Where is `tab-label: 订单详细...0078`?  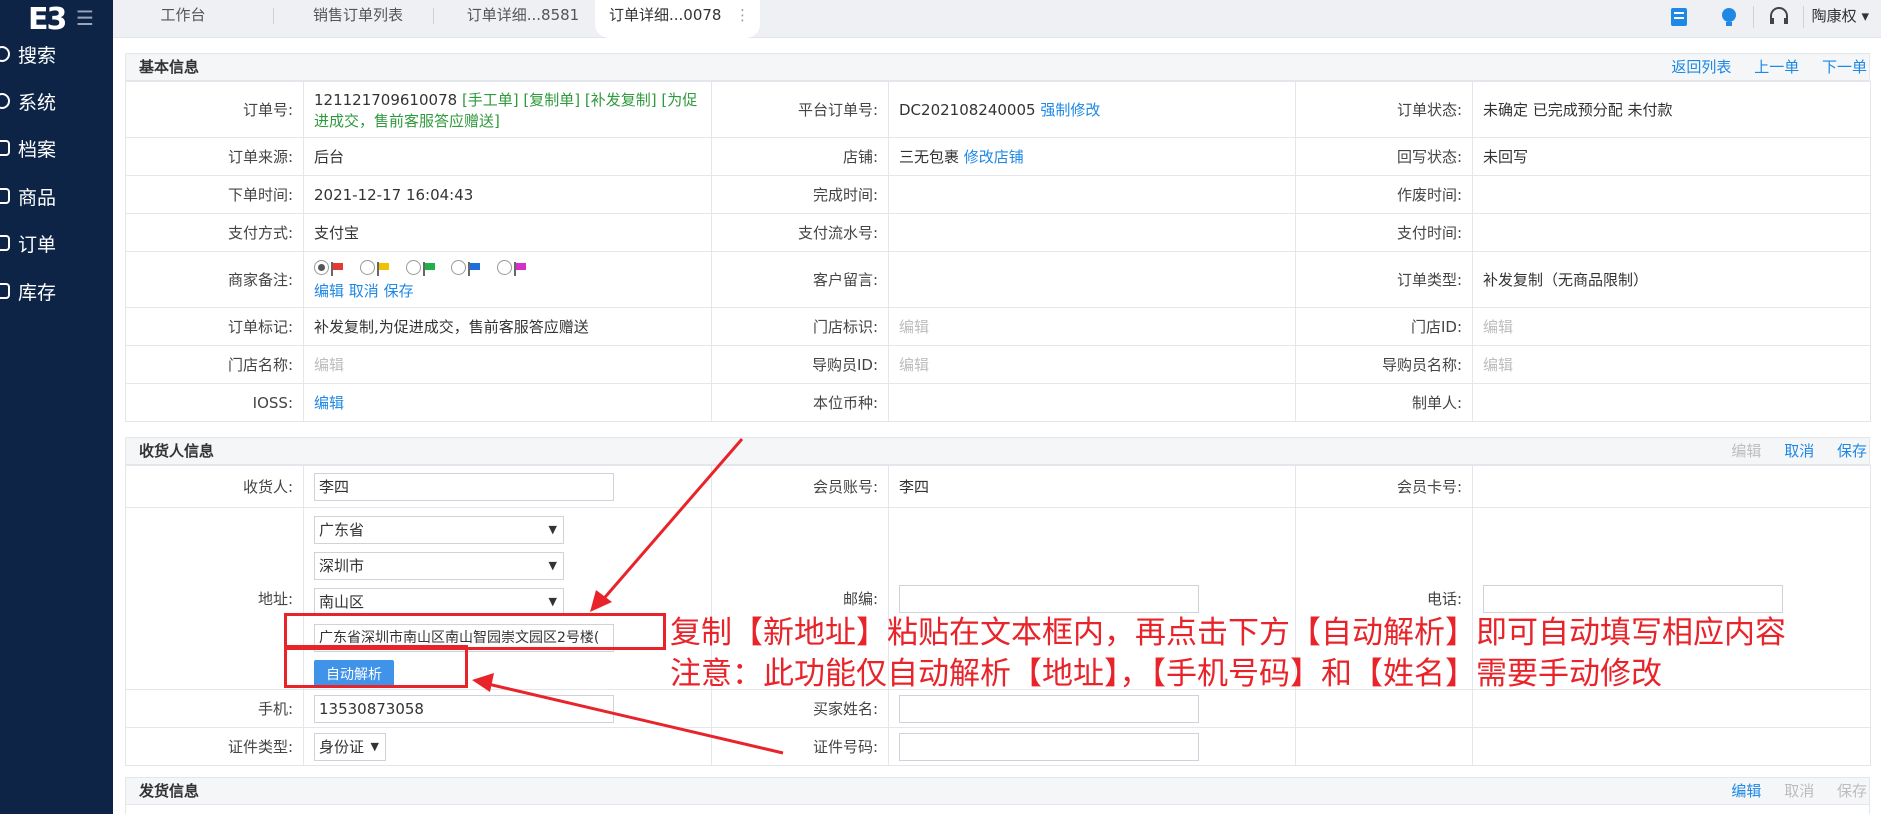
tab-label: 订单详细...0078 is located at coordinates (665, 15).